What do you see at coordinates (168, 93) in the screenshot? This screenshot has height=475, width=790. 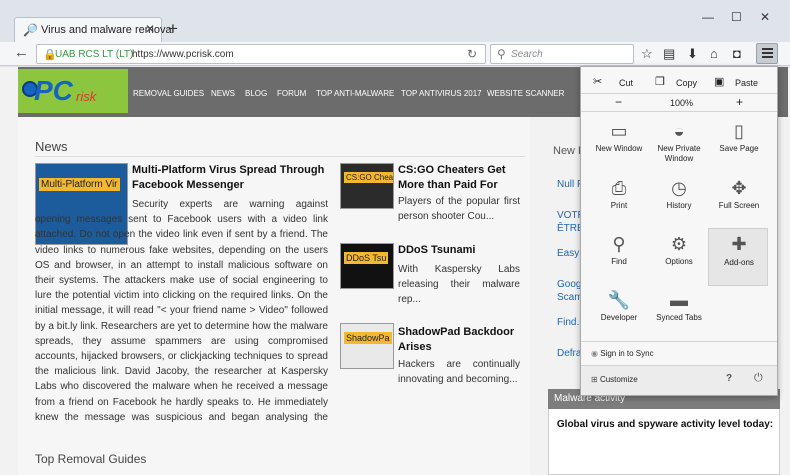 I see `nav-removal-guides: REMOVAL GUIDES` at bounding box center [168, 93].